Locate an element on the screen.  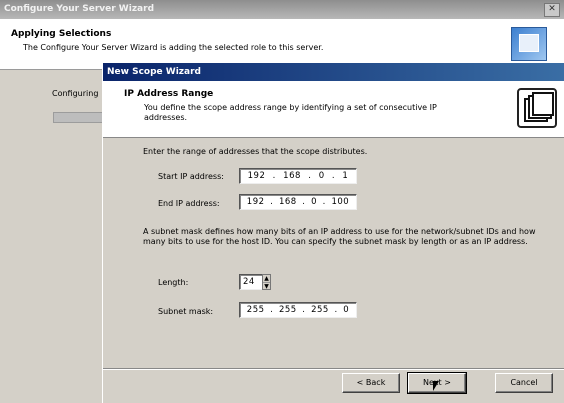
length-label: Length: is located at coordinates (173, 282).